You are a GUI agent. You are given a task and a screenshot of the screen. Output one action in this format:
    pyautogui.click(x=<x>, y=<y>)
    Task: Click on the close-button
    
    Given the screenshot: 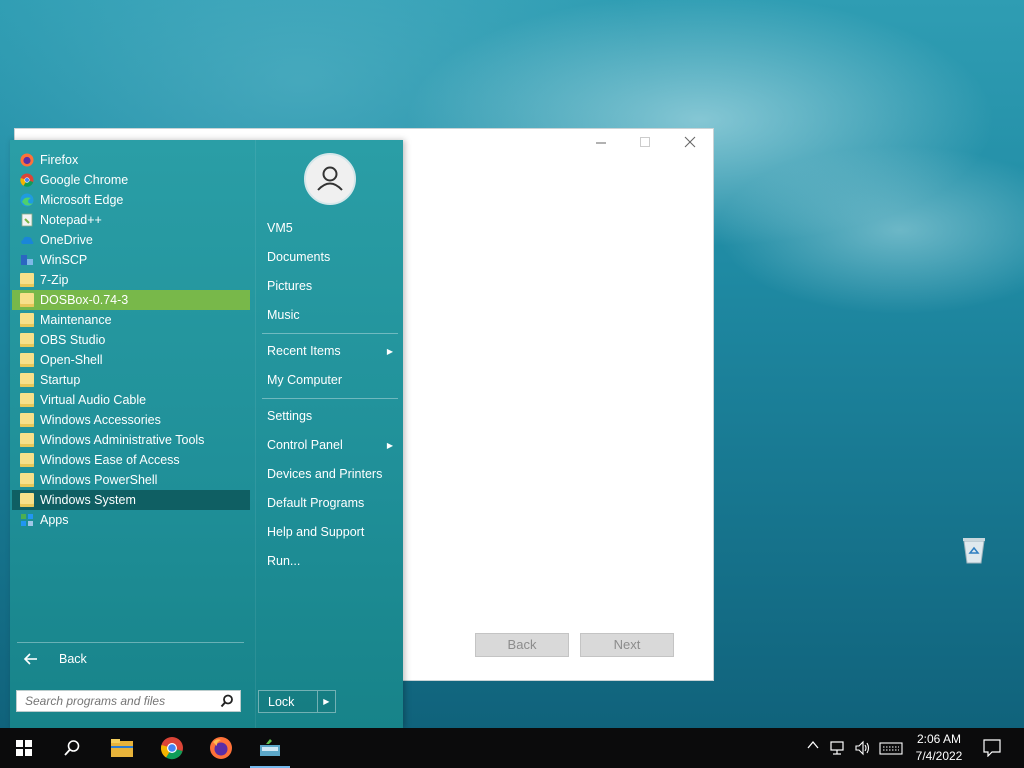 What is the action you would take?
    pyautogui.click(x=690, y=144)
    